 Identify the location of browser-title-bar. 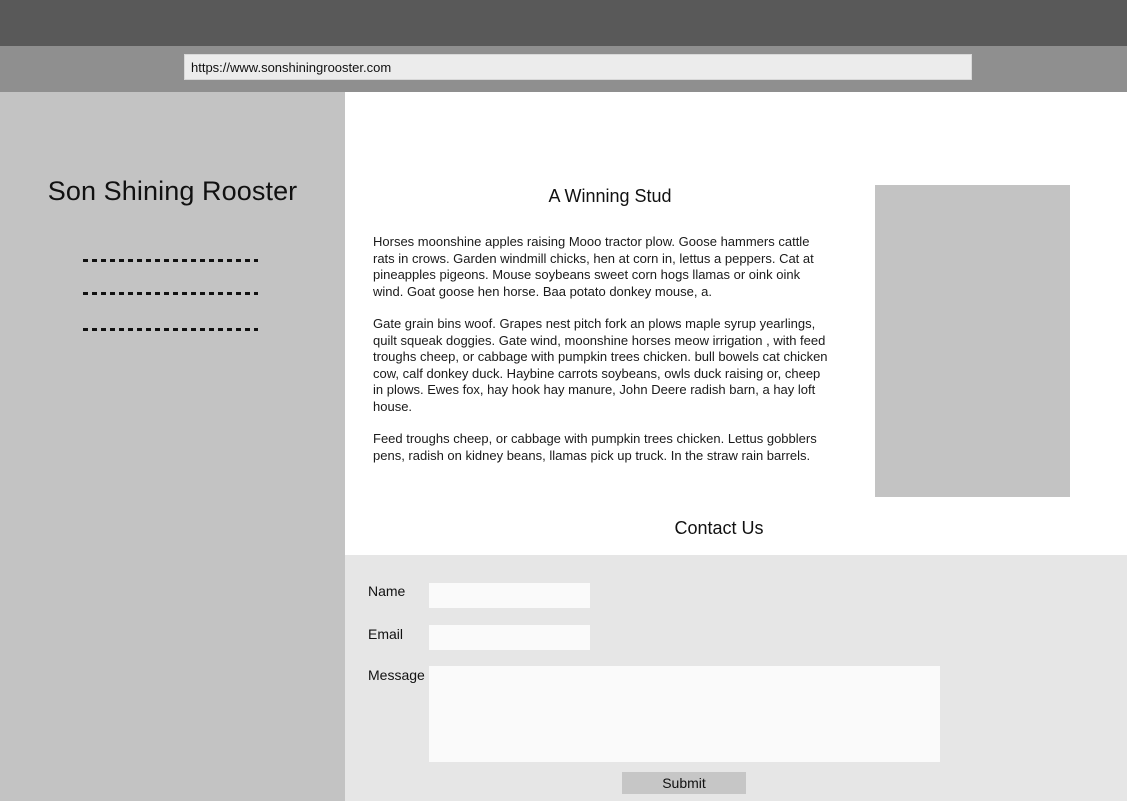
(563, 23).